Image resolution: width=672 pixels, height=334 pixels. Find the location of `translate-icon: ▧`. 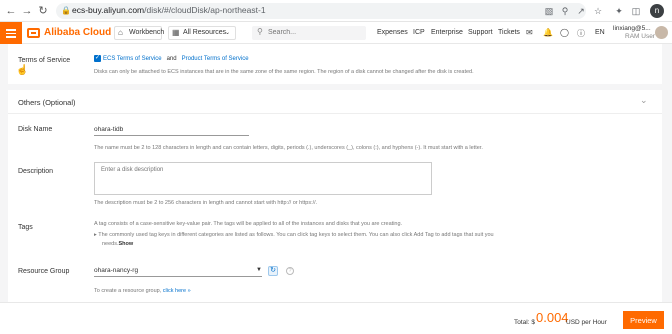

translate-icon: ▧ is located at coordinates (549, 11).